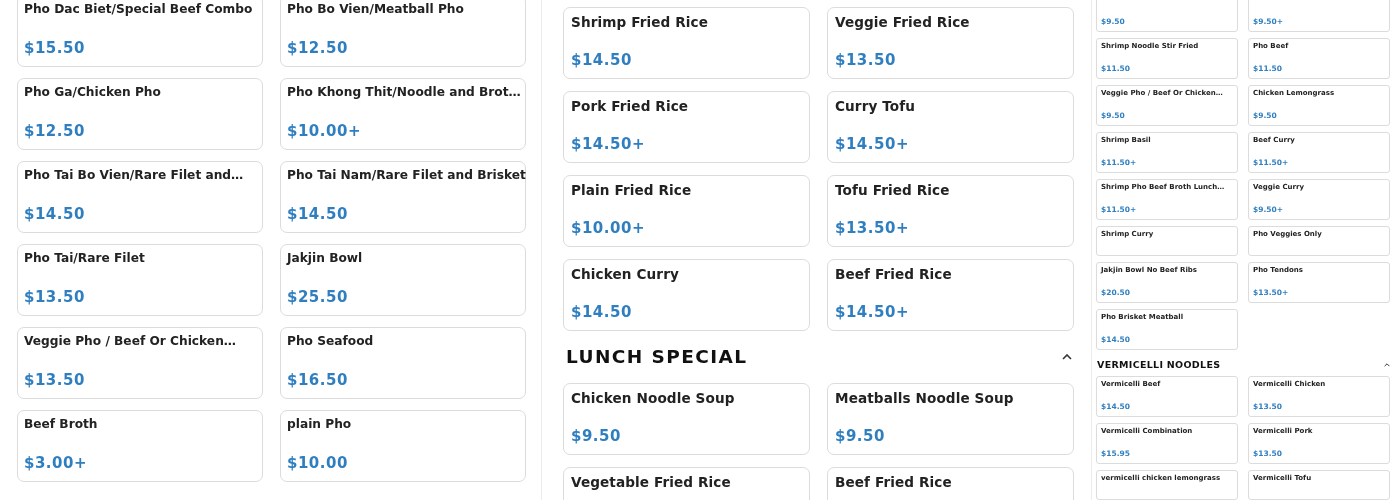 This screenshot has height=500, width=1400. Describe the element at coordinates (403, 363) in the screenshot. I see `menu-item-card: Pho Seafood $16.50` at that location.